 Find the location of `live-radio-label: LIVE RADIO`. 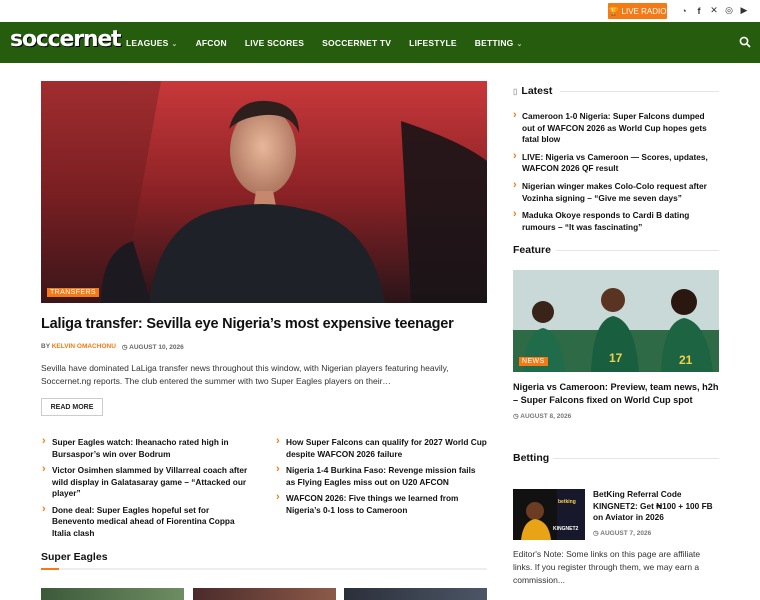

live-radio-label: LIVE RADIO is located at coordinates (644, 11).